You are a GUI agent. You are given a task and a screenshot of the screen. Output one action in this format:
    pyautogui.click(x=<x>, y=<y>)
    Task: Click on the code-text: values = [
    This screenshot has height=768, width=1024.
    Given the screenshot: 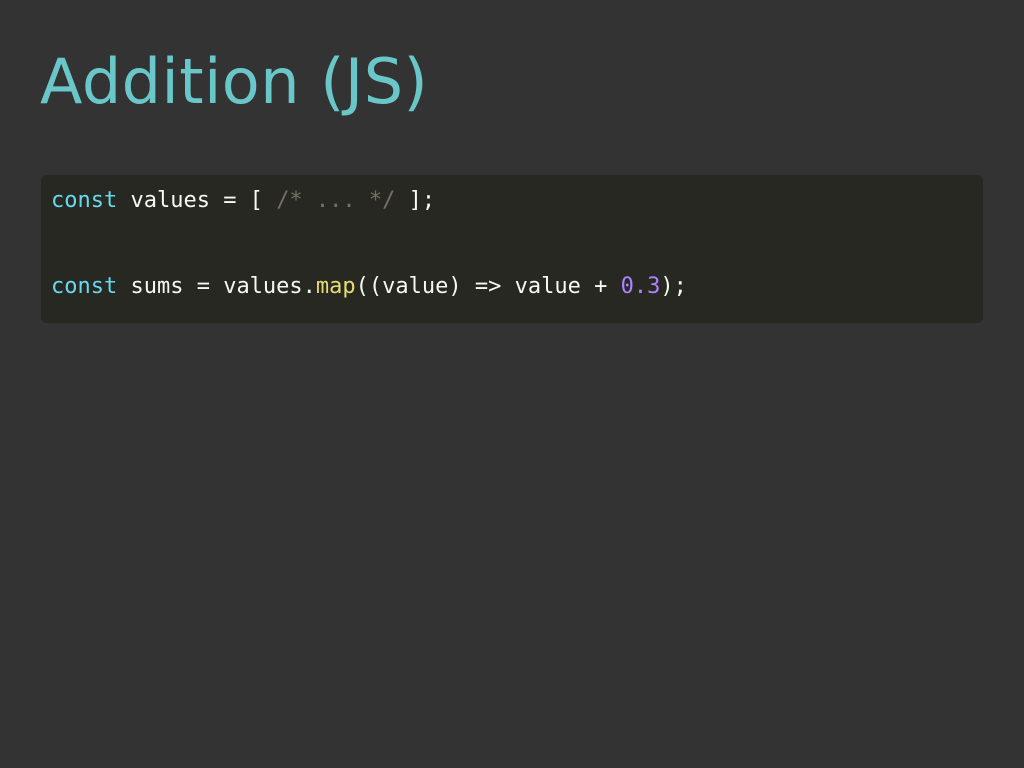 What is the action you would take?
    pyautogui.click(x=197, y=200)
    